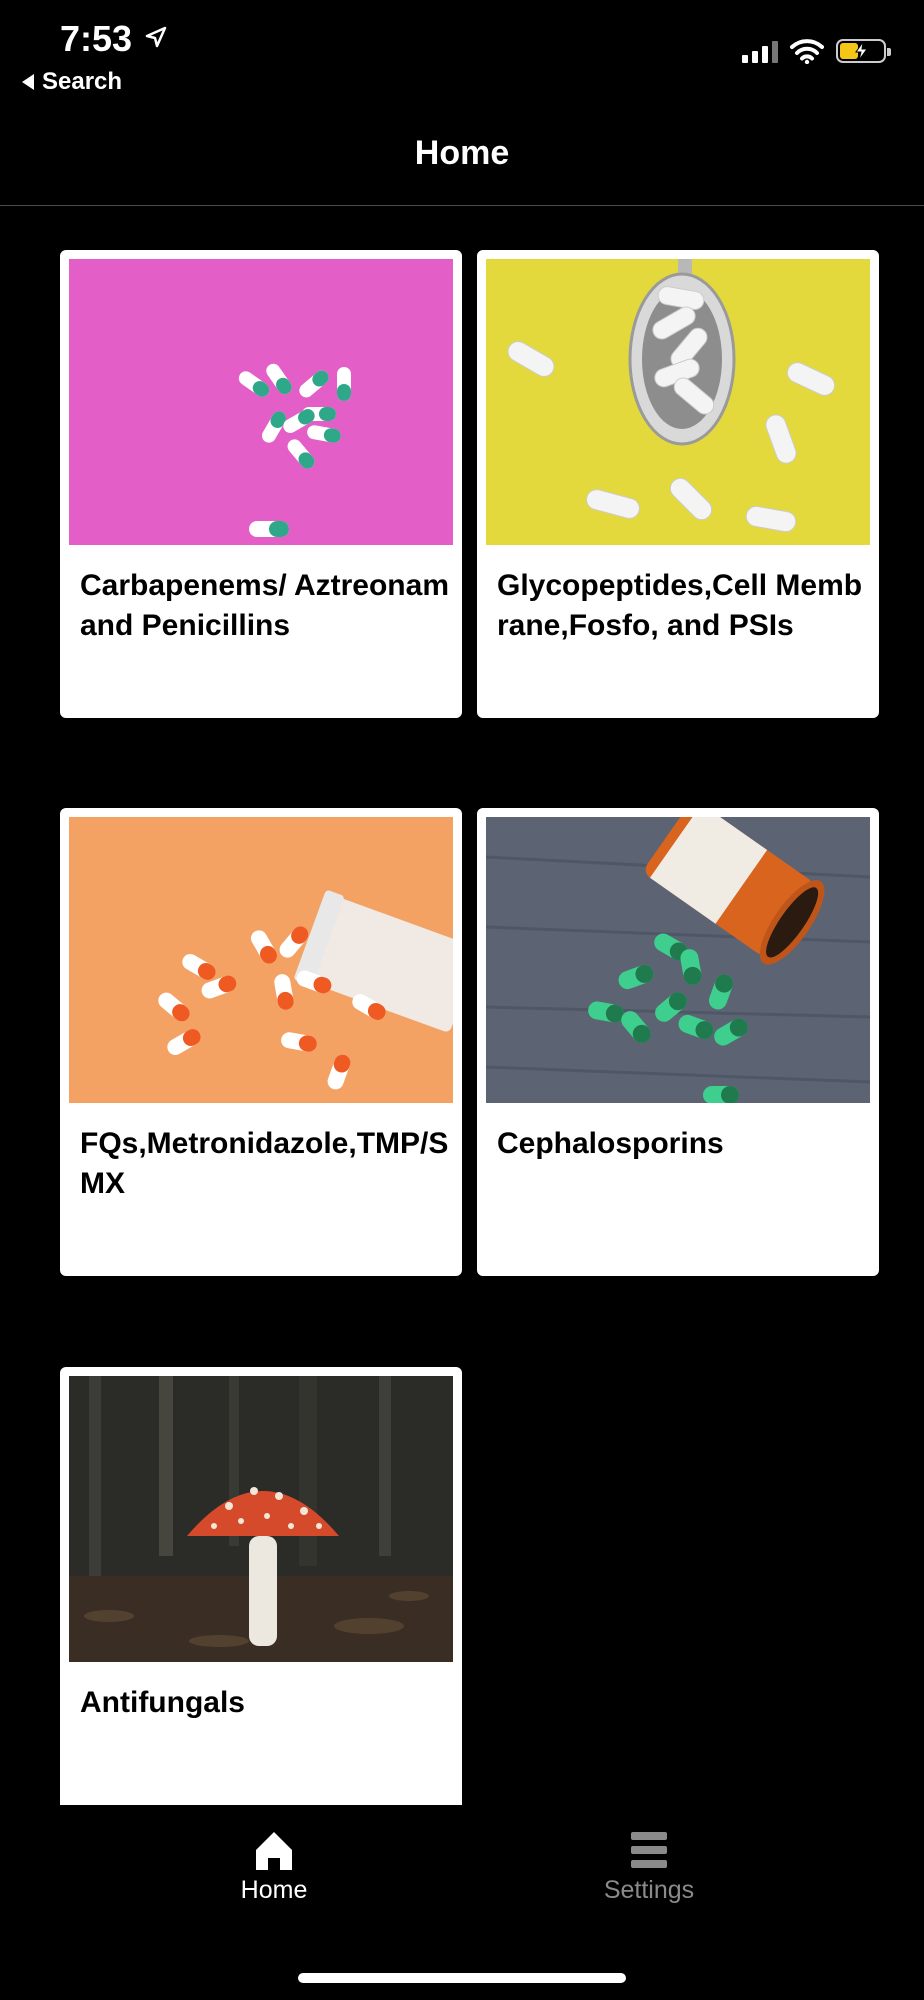 The height and width of the screenshot is (2000, 924). Describe the element at coordinates (82, 81) in the screenshot. I see `back-label: Search` at that location.